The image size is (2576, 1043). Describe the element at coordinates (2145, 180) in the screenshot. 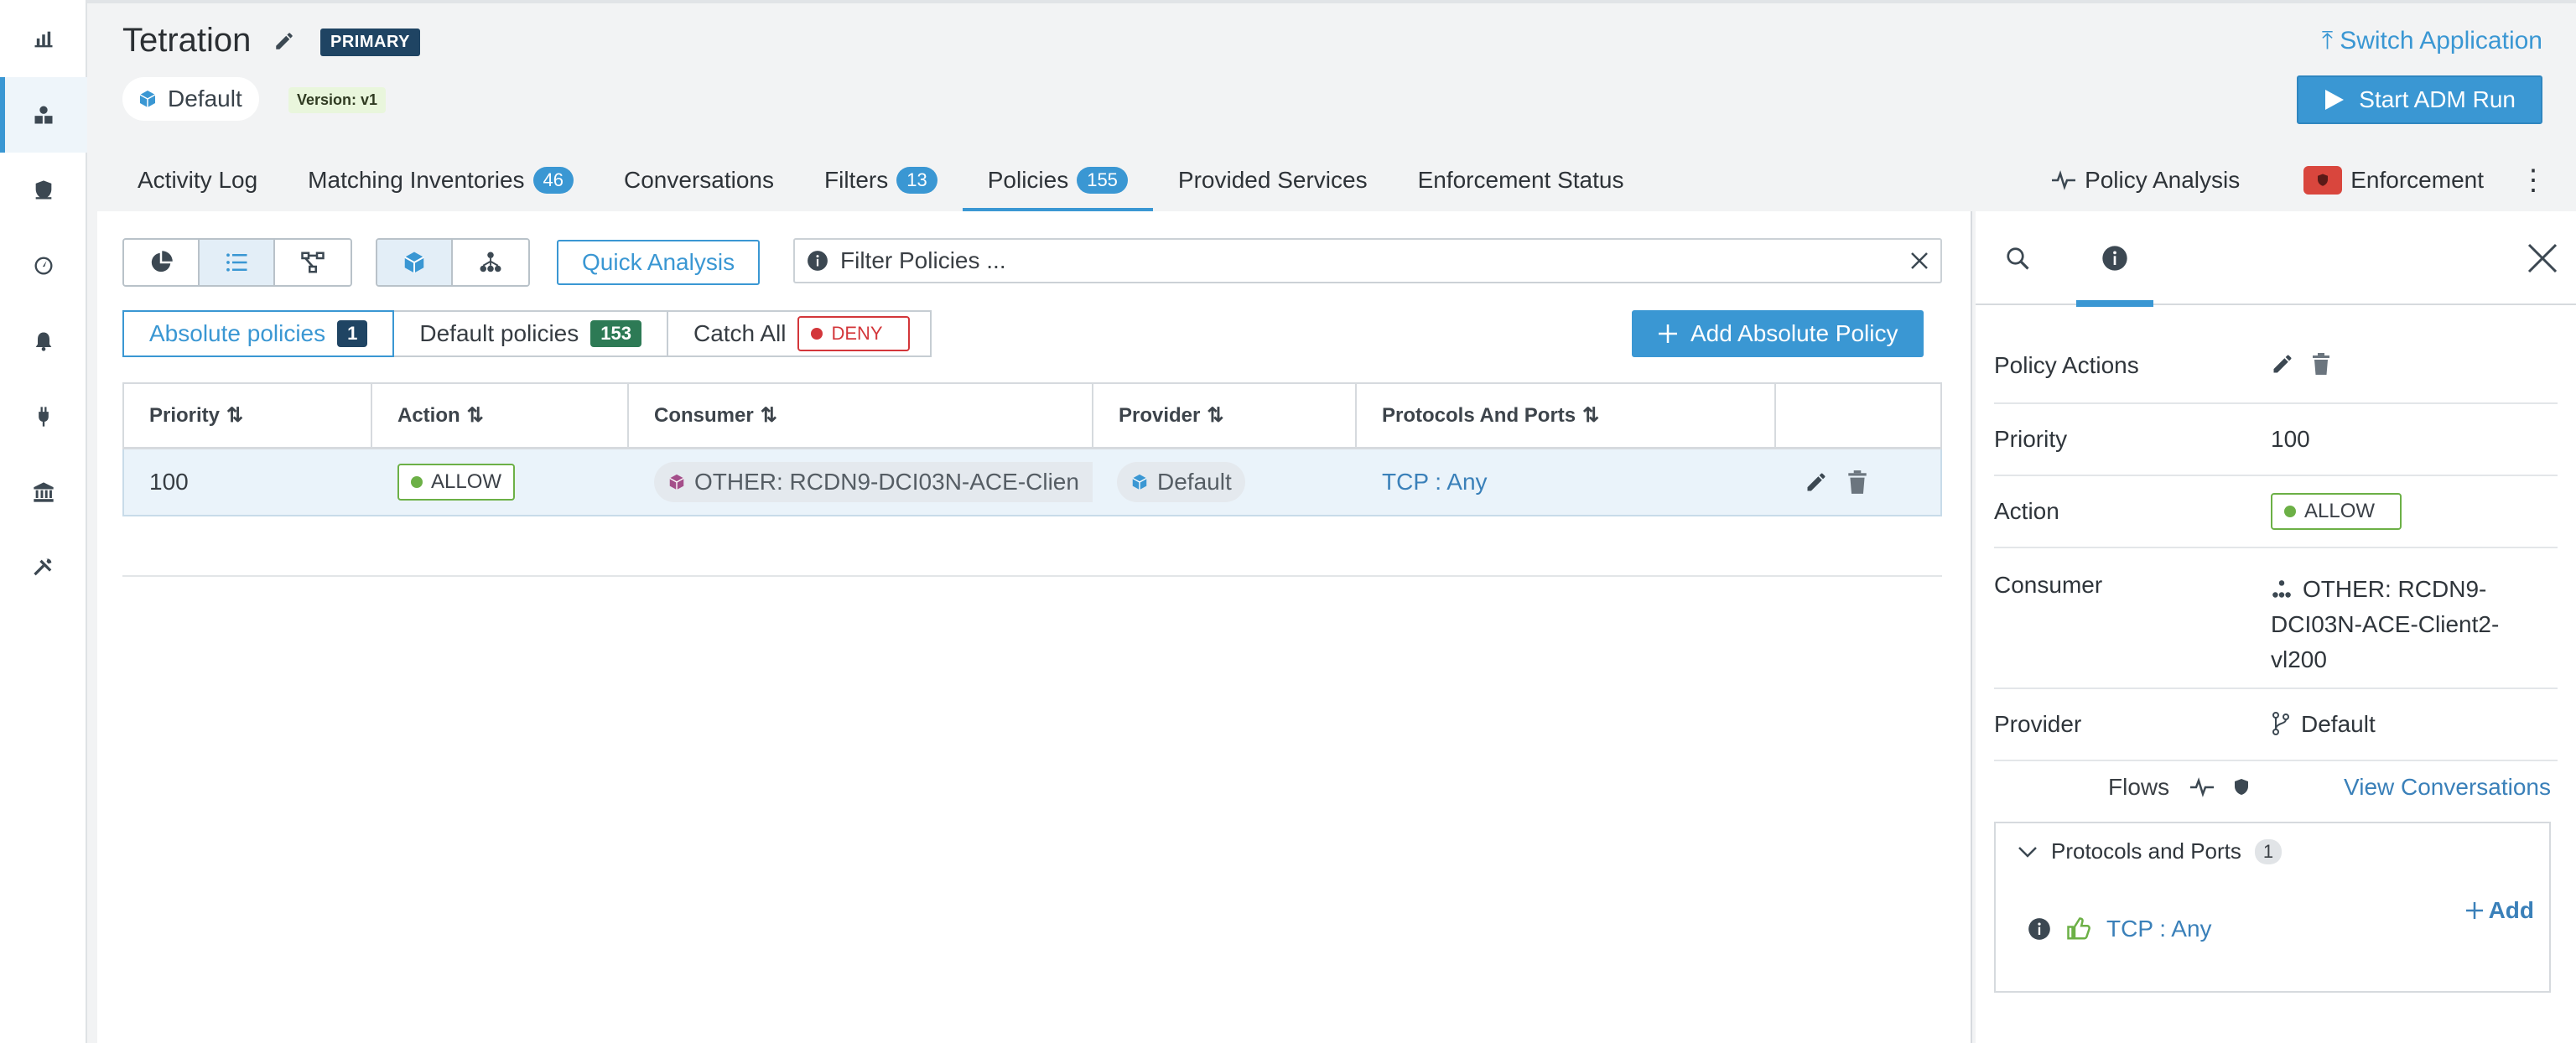

I see `policy-analysis-tab: Policy Analysis` at that location.